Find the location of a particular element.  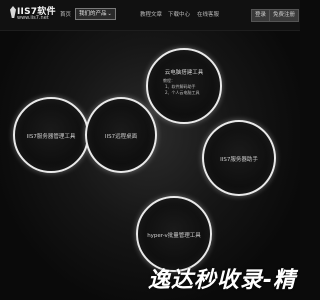

logo-icon is located at coordinates (13, 12).